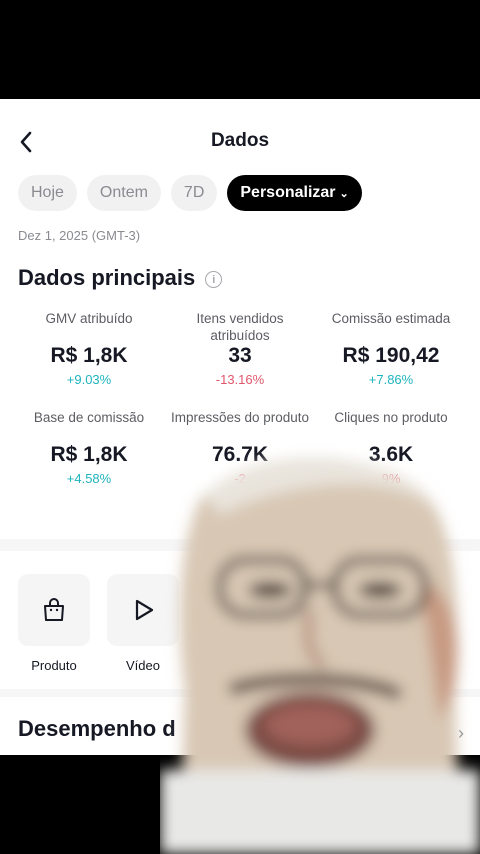  I want to click on metric-value: 76.7K, so click(240, 454).